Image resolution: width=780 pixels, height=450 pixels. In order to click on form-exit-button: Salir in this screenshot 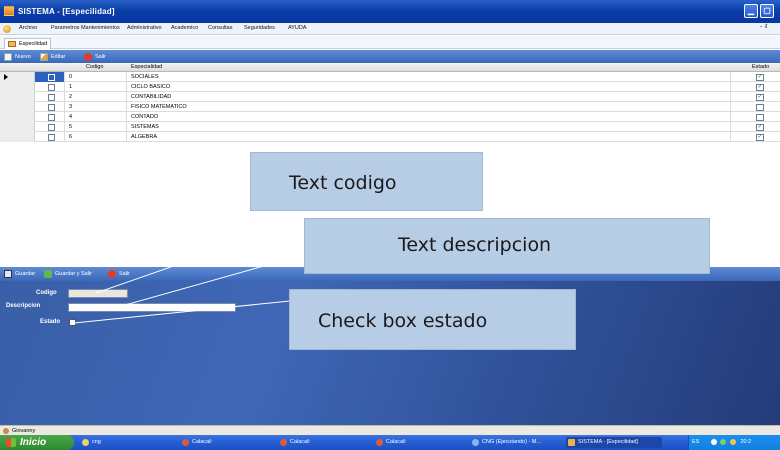, I will do `click(119, 274)`.